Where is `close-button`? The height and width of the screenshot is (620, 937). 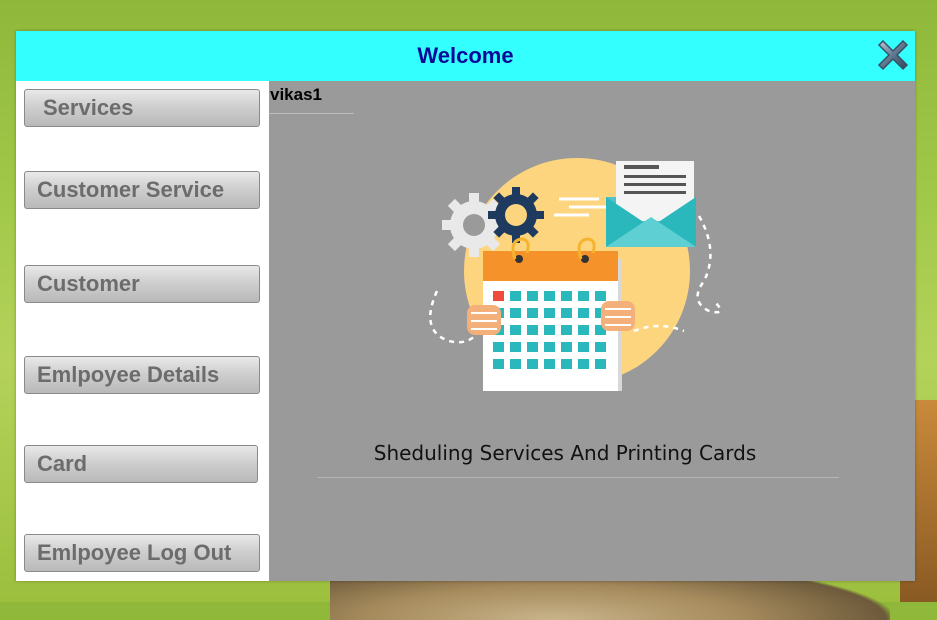 close-button is located at coordinates (893, 55).